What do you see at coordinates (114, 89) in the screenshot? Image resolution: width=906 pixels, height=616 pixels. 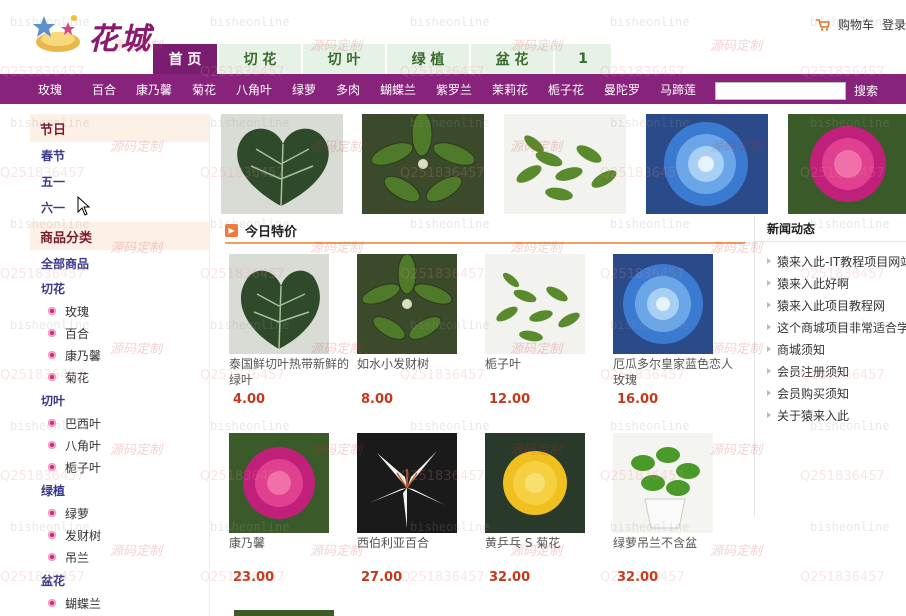 I see `cat-link: 百合` at bounding box center [114, 89].